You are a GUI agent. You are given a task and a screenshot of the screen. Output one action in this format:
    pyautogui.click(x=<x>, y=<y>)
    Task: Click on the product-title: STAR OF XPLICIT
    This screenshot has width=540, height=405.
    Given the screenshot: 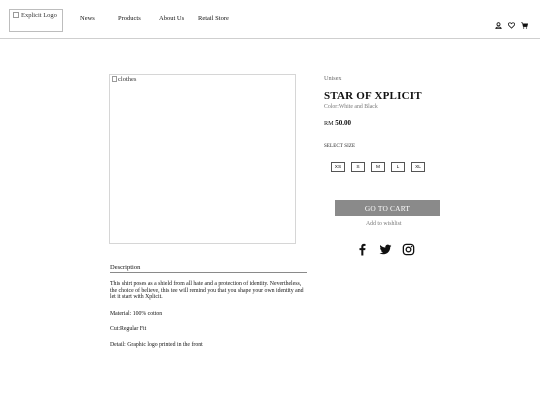 What is the action you would take?
    pyautogui.click(x=373, y=96)
    